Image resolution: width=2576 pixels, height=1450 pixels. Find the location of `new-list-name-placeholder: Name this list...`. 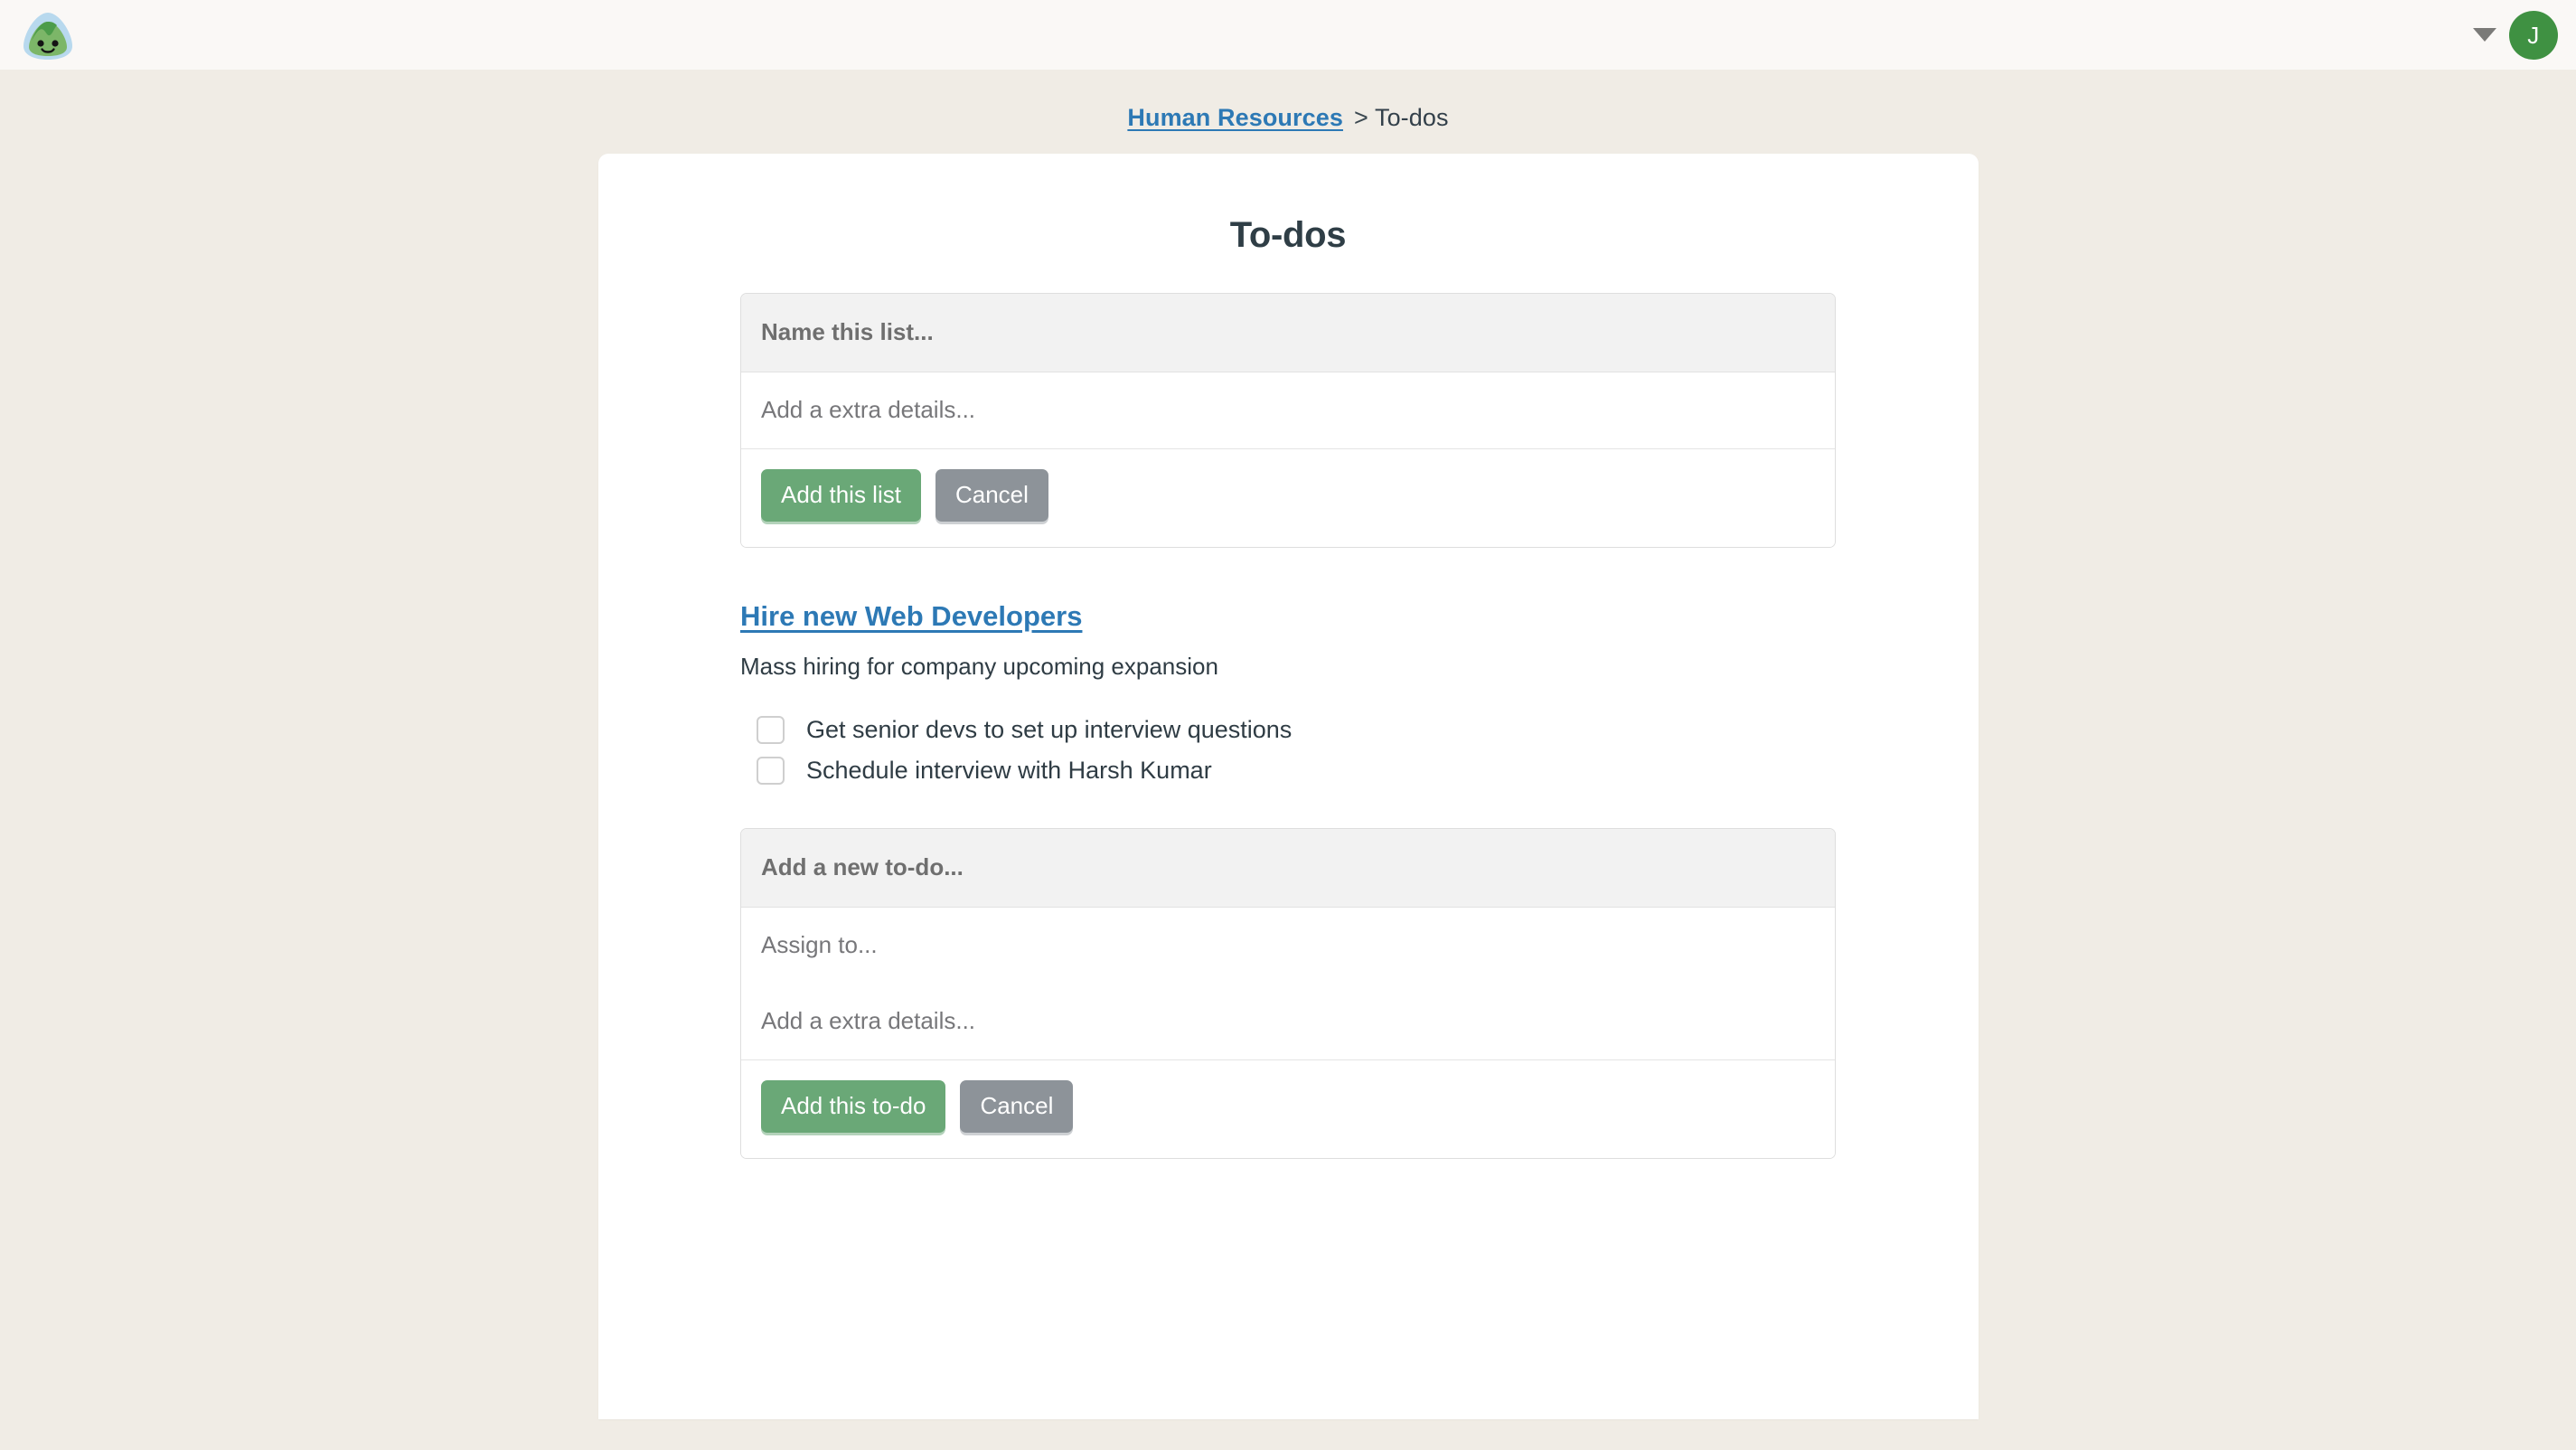

new-list-name-placeholder: Name this list... is located at coordinates (848, 331).